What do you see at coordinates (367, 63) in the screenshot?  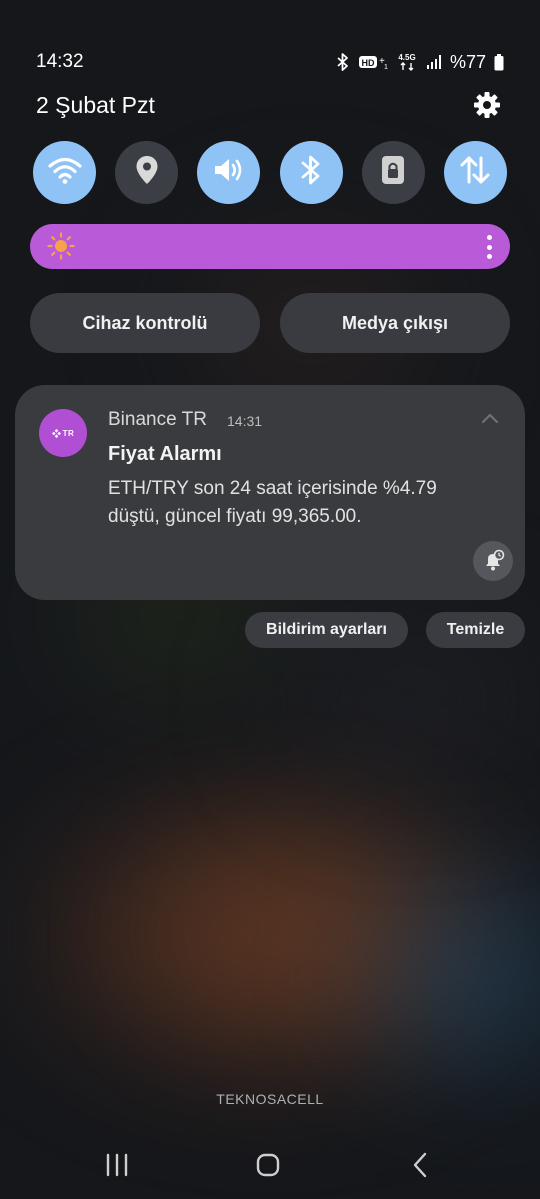 I see `svg-text: HD` at bounding box center [367, 63].